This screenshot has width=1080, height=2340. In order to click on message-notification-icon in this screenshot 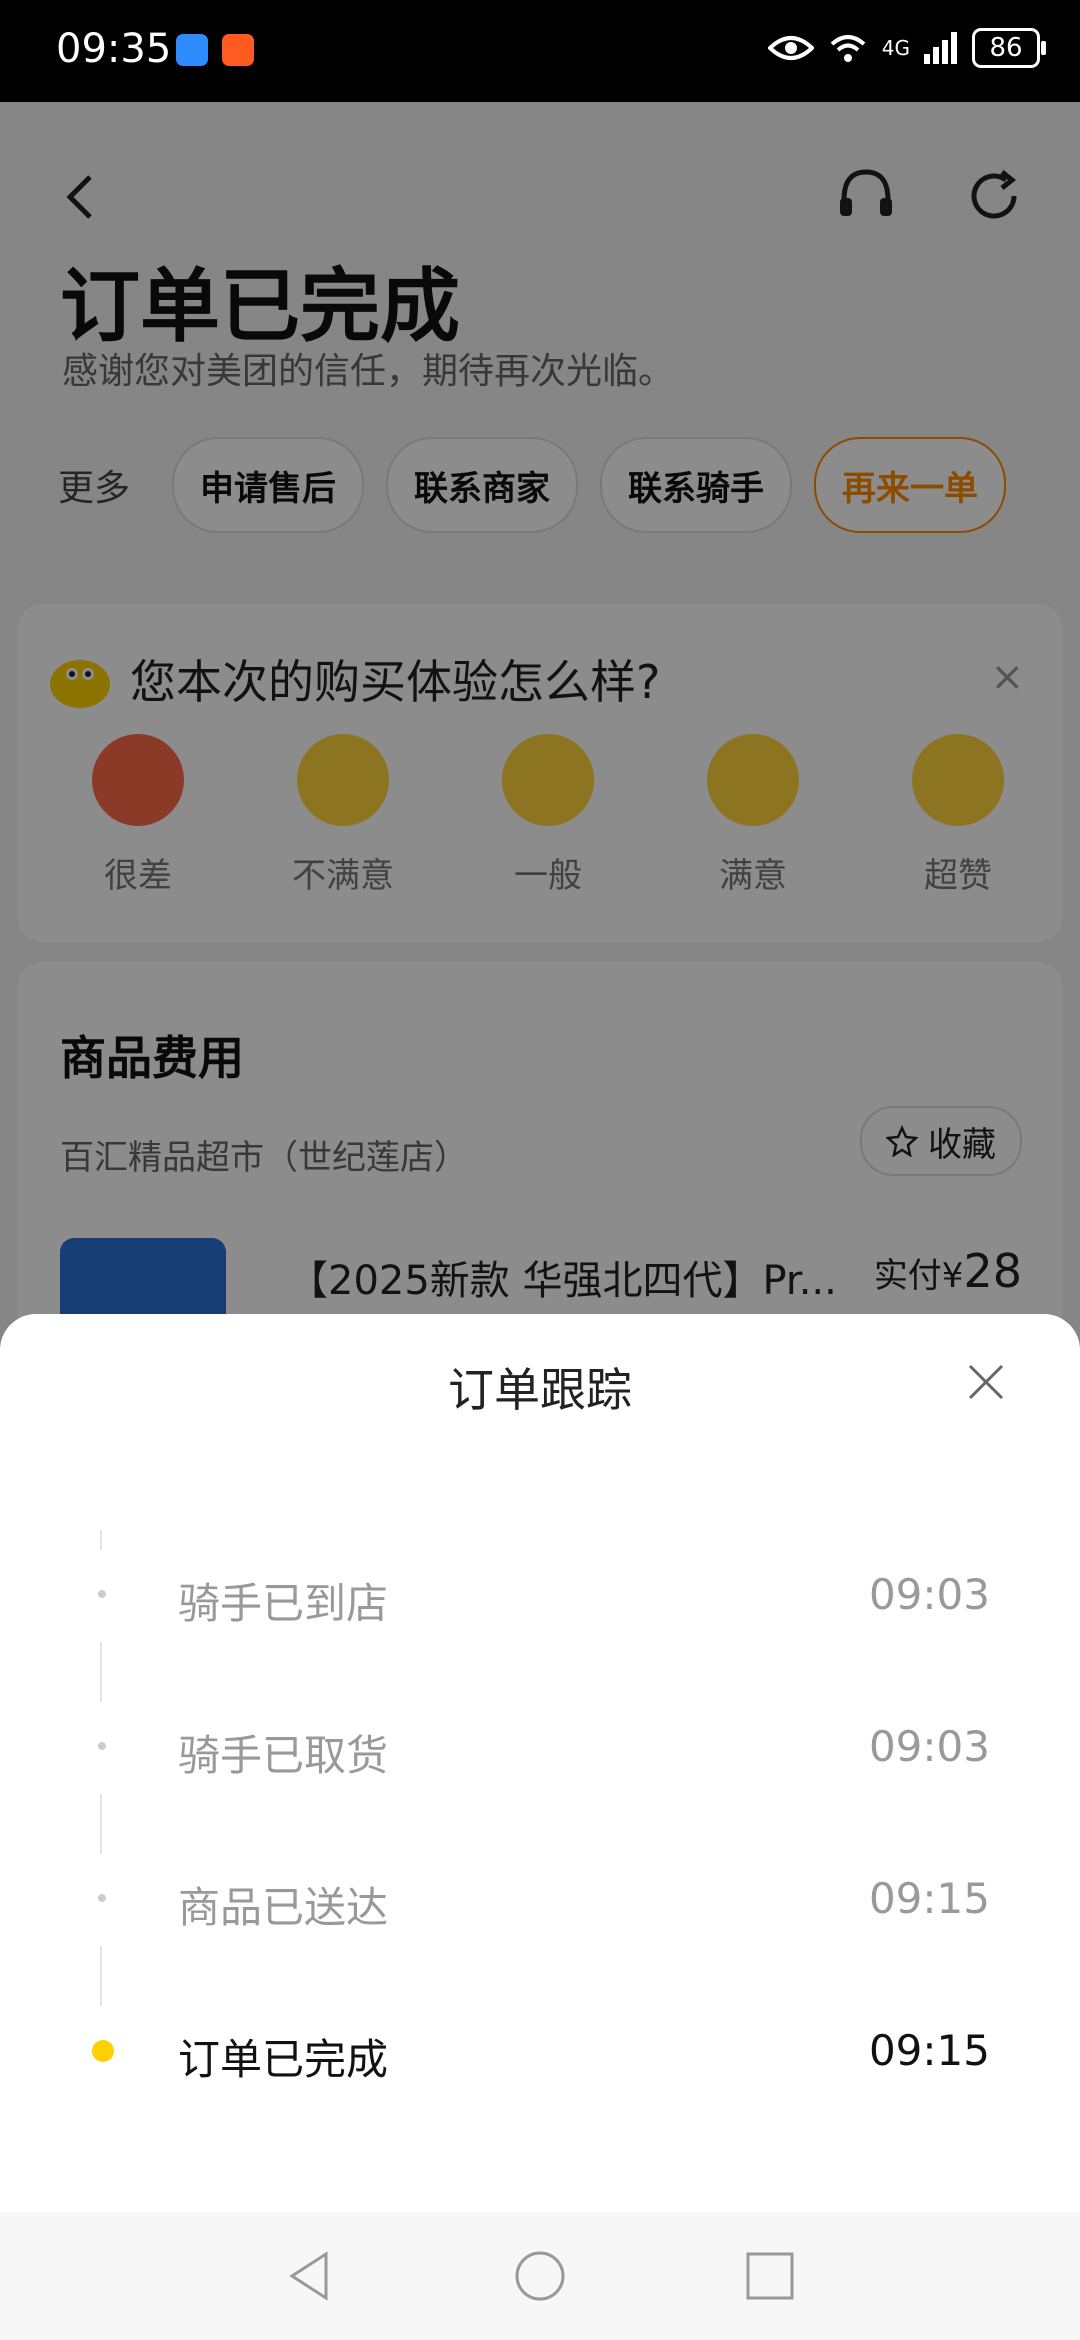, I will do `click(192, 50)`.